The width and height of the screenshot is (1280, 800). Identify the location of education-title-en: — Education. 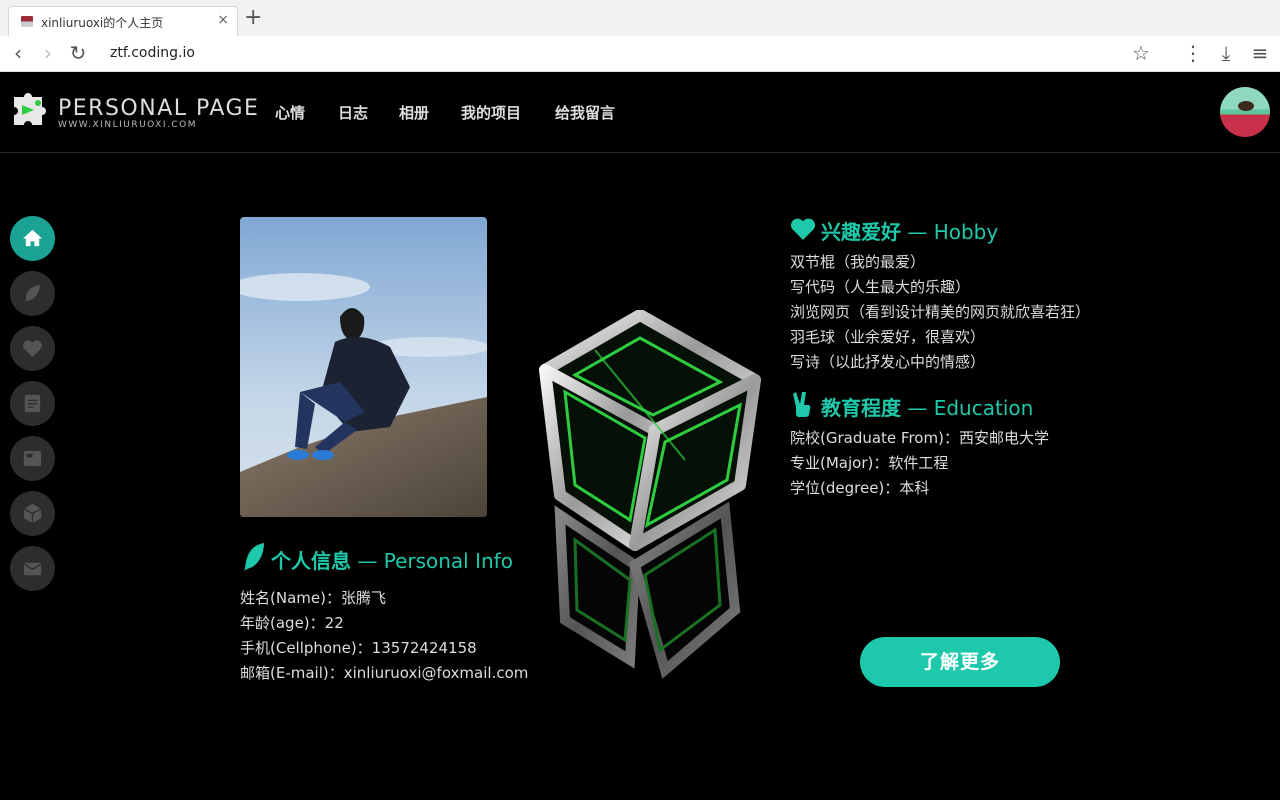
(967, 408).